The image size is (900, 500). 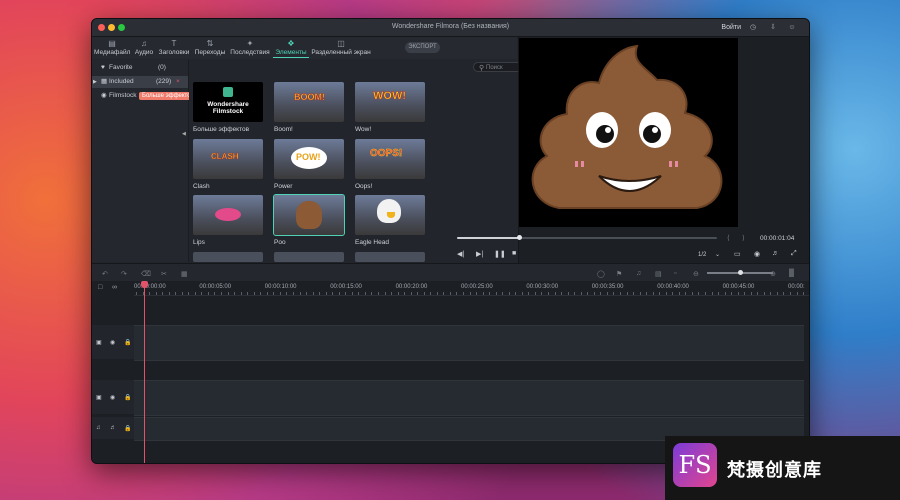 I want to click on effect-label: Lips, so click(x=199, y=242).